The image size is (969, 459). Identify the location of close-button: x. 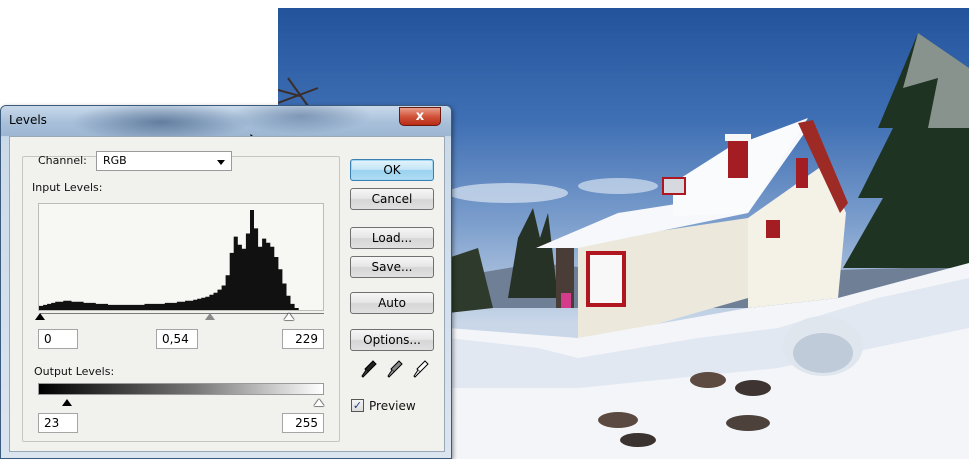
(420, 116).